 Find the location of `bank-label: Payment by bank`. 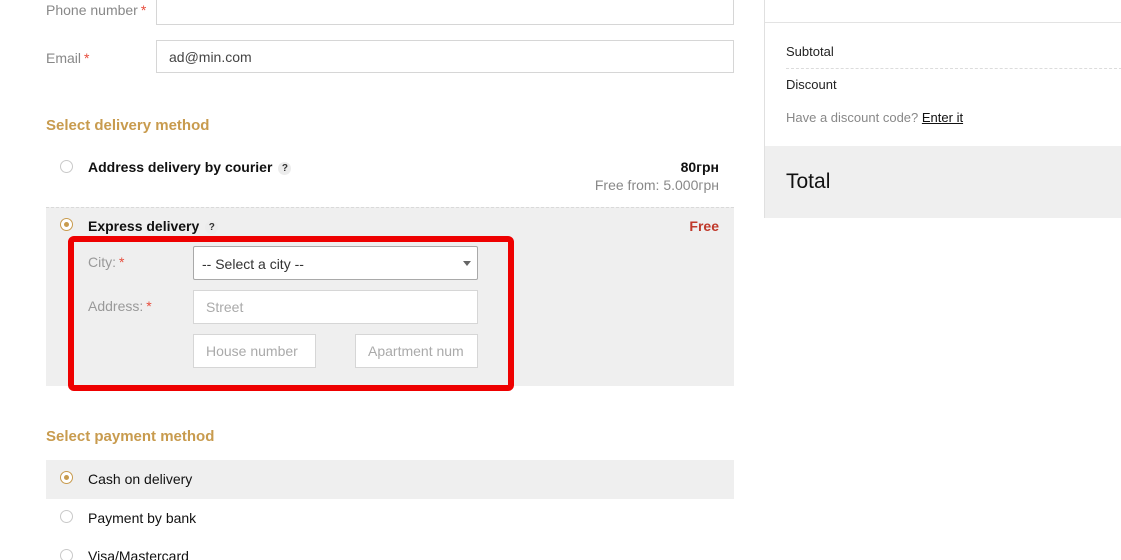

bank-label: Payment by bank is located at coordinates (142, 518).